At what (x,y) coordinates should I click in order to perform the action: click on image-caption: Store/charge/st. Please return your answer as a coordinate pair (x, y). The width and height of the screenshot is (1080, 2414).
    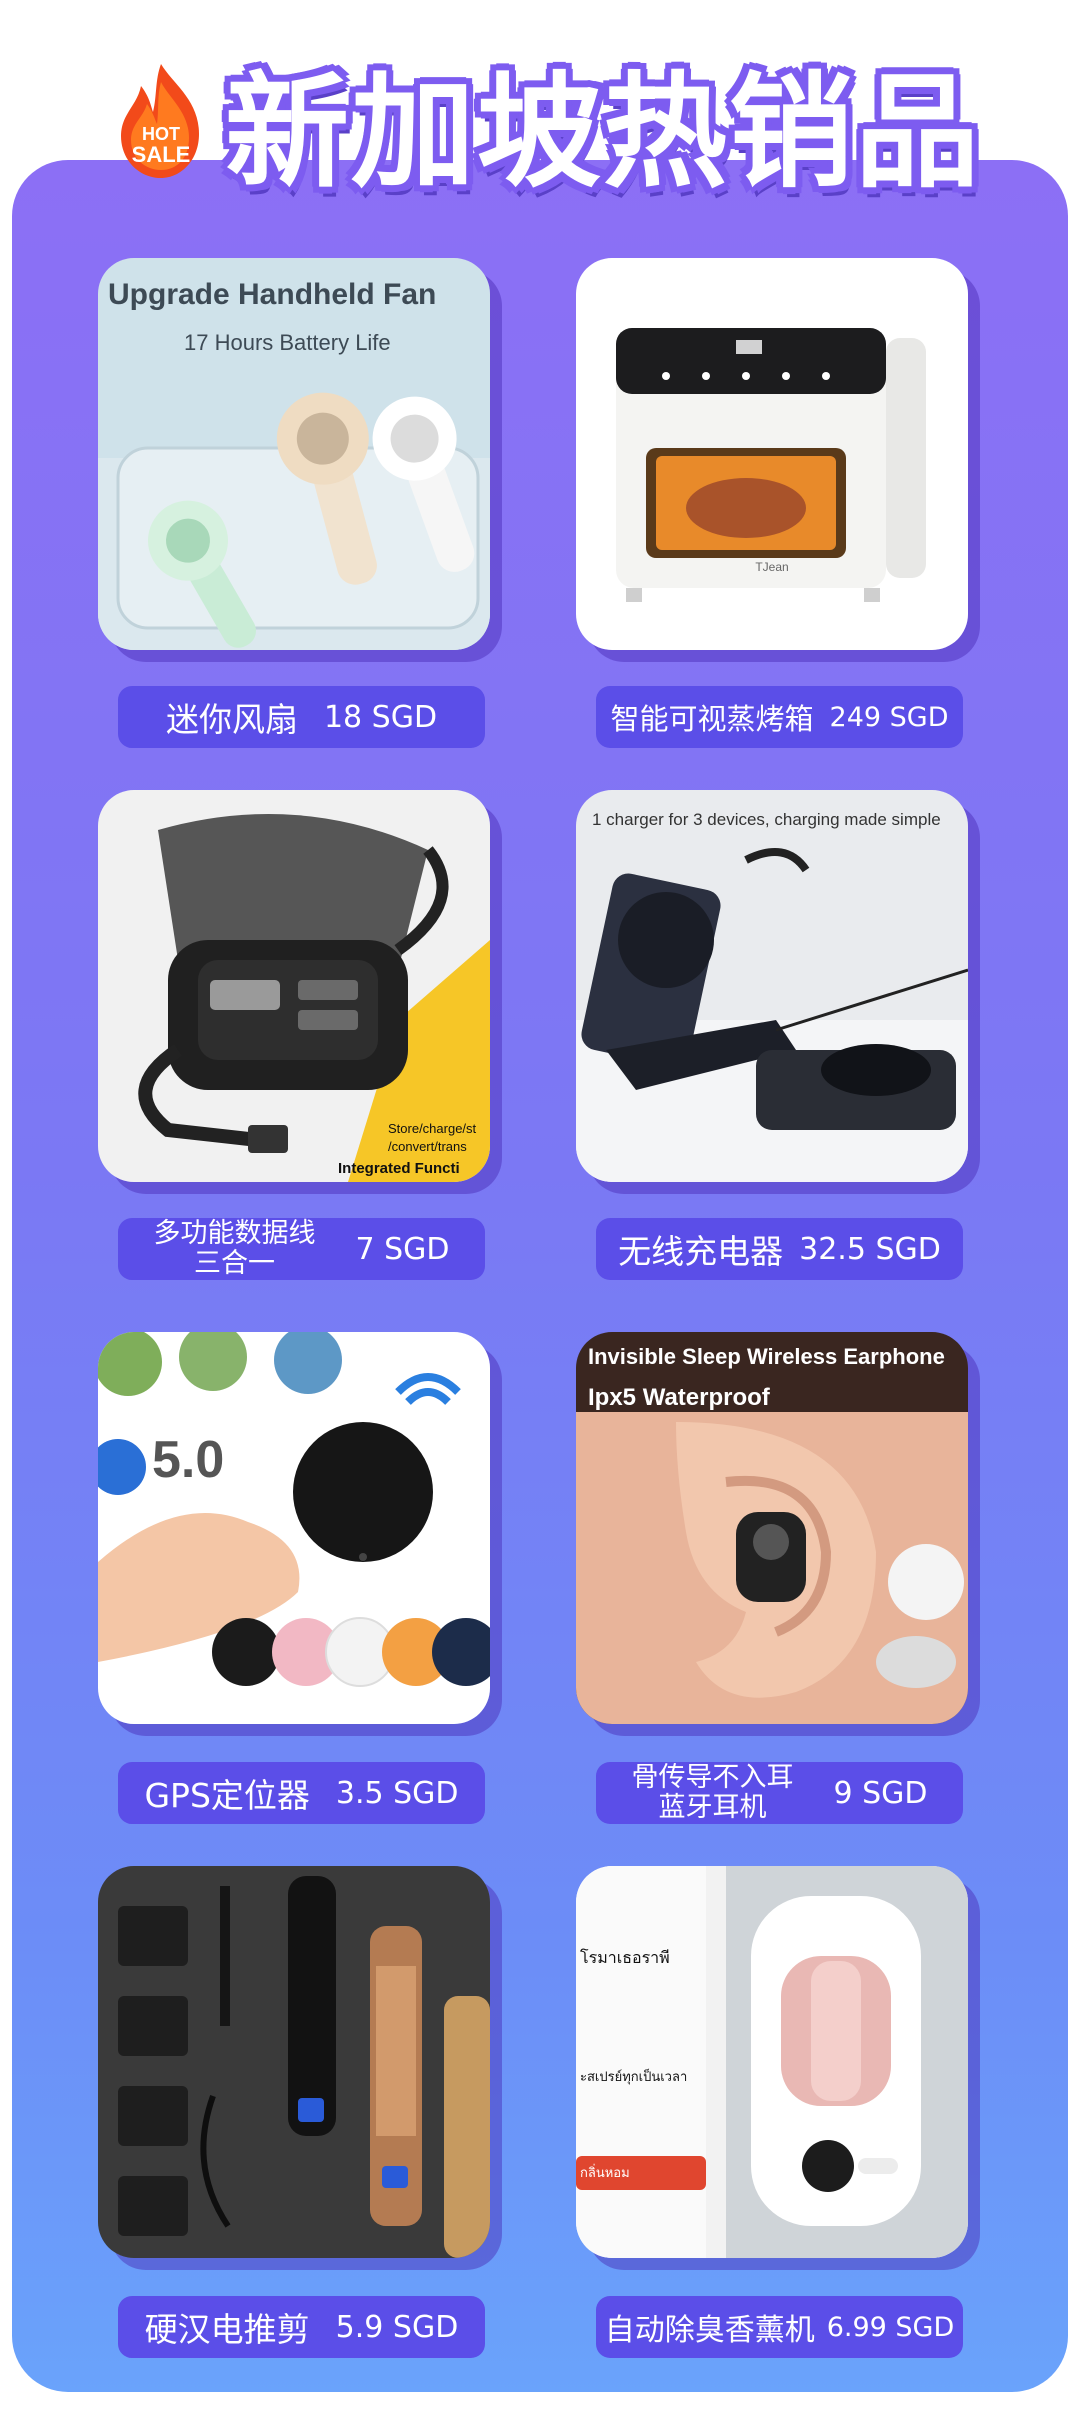
    Looking at the image, I should click on (432, 1128).